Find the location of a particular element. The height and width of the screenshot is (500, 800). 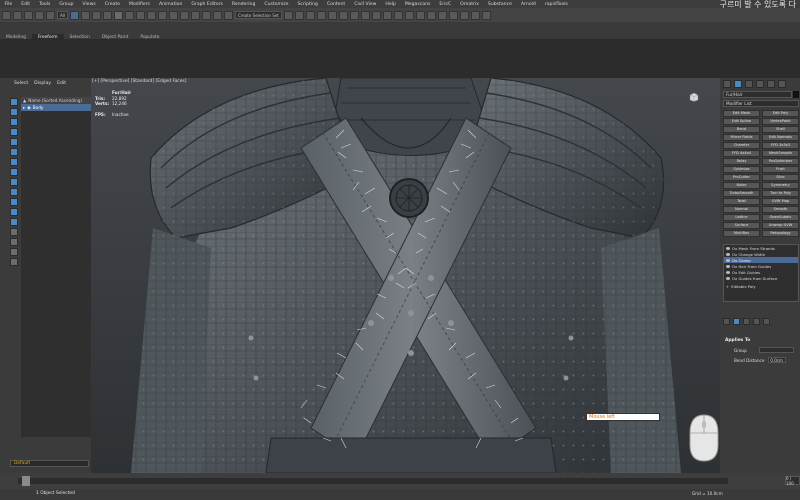

modifier-button: MultiRes is located at coordinates (741, 233).